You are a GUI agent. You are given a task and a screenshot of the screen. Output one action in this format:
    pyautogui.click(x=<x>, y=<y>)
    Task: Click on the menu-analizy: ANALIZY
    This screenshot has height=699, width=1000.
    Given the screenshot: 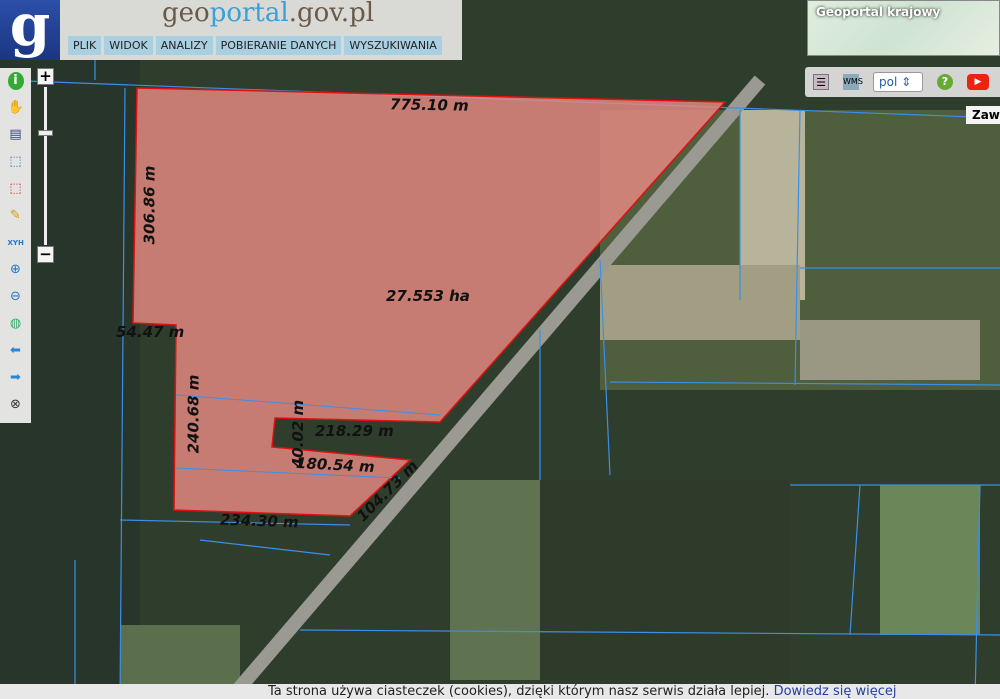 What is the action you would take?
    pyautogui.click(x=184, y=45)
    